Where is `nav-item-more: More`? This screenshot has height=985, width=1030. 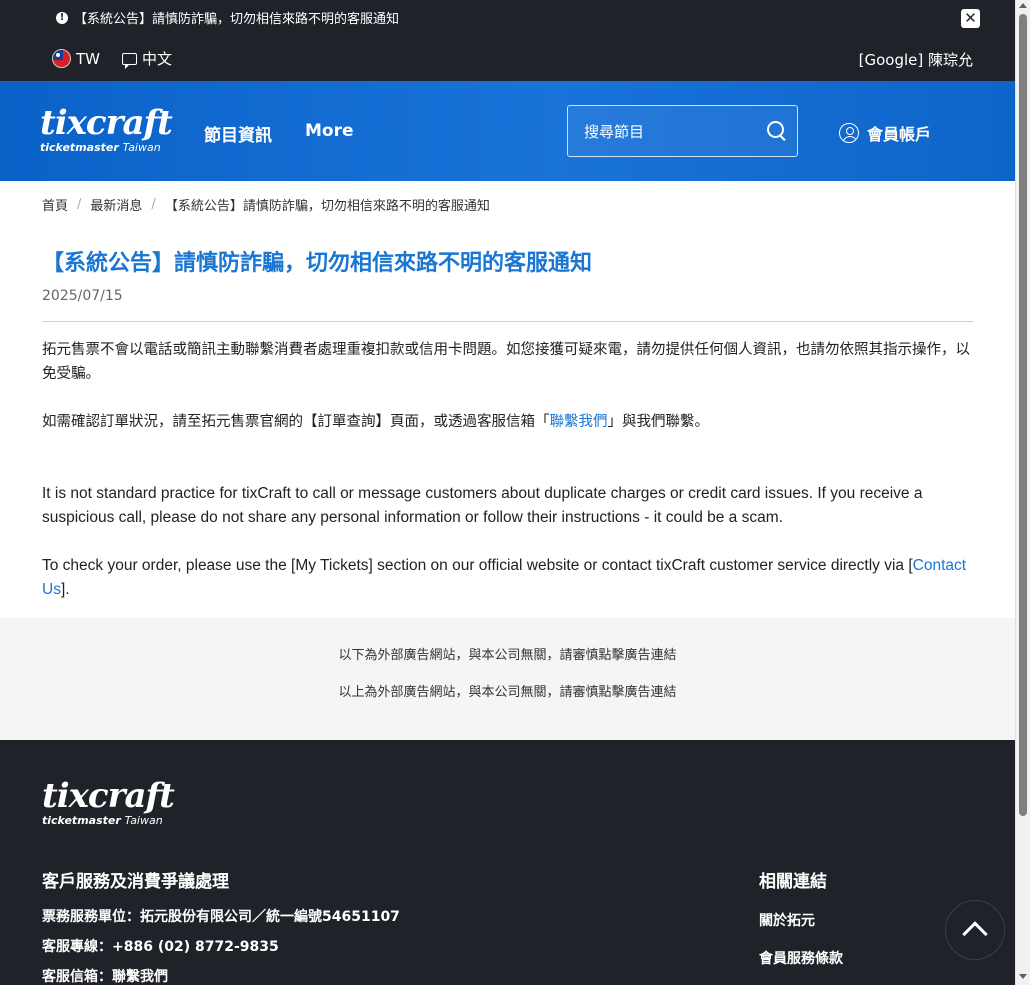 nav-item-more: More is located at coordinates (329, 133).